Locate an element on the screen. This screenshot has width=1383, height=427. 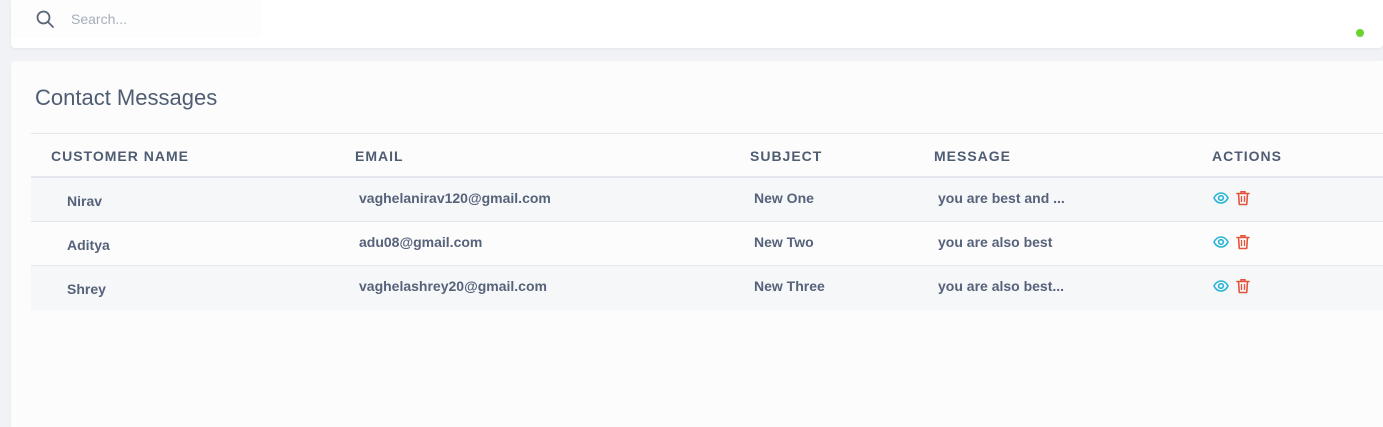
header-message: MESSAGE is located at coordinates (972, 156).